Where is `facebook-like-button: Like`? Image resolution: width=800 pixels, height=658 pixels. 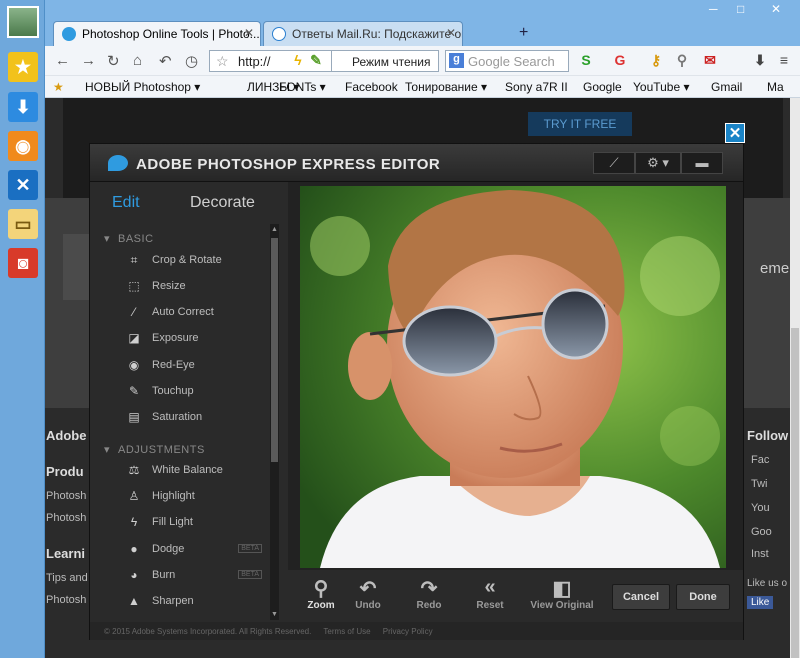
facebook-like-button: Like is located at coordinates (760, 602).